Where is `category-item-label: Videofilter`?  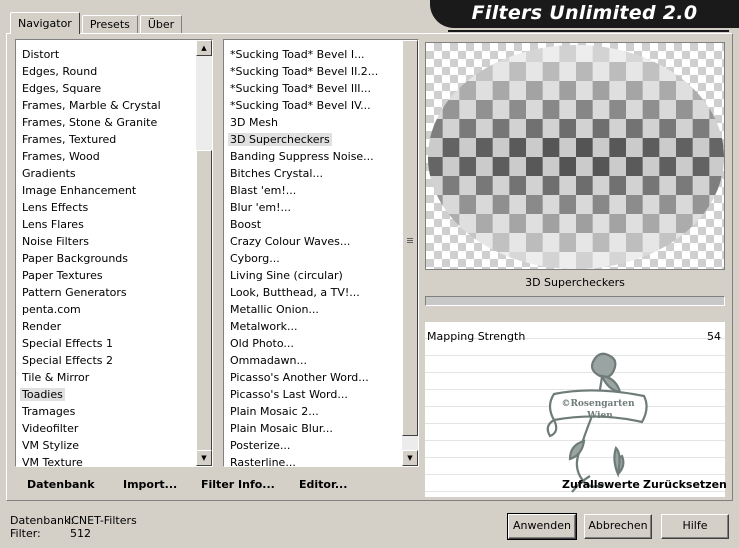 category-item-label: Videofilter is located at coordinates (50, 428).